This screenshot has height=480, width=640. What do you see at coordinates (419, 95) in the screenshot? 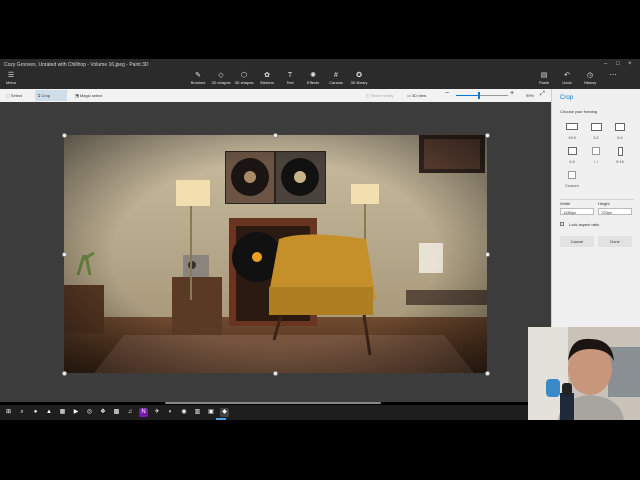
I see `3d-view-label: 3D view` at bounding box center [419, 95].